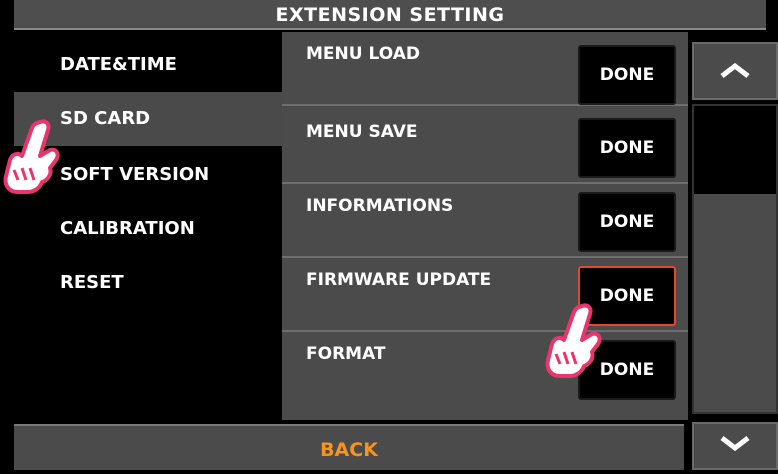 This screenshot has height=474, width=778. I want to click on back-button: BACK, so click(349, 447).